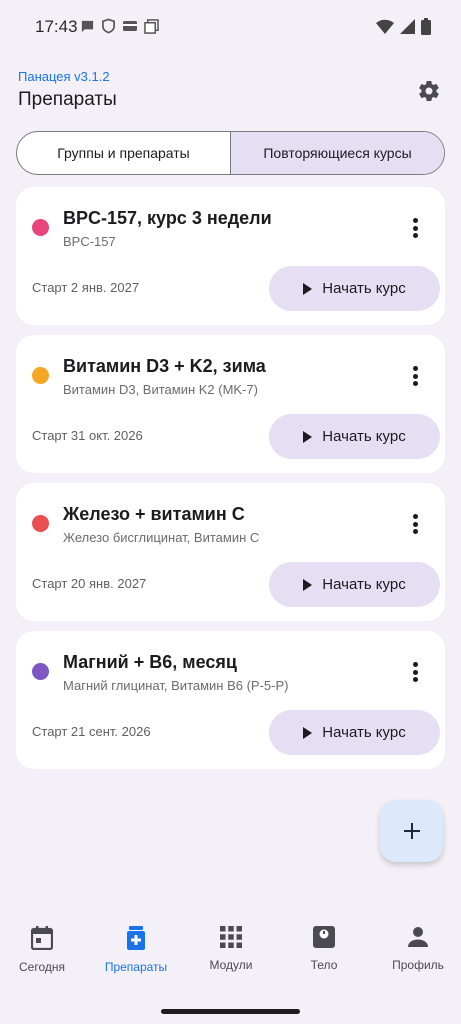 This screenshot has height=1024, width=461. Describe the element at coordinates (87, 435) in the screenshot. I see `course-start-date: Старт 31 окт. 2026` at that location.